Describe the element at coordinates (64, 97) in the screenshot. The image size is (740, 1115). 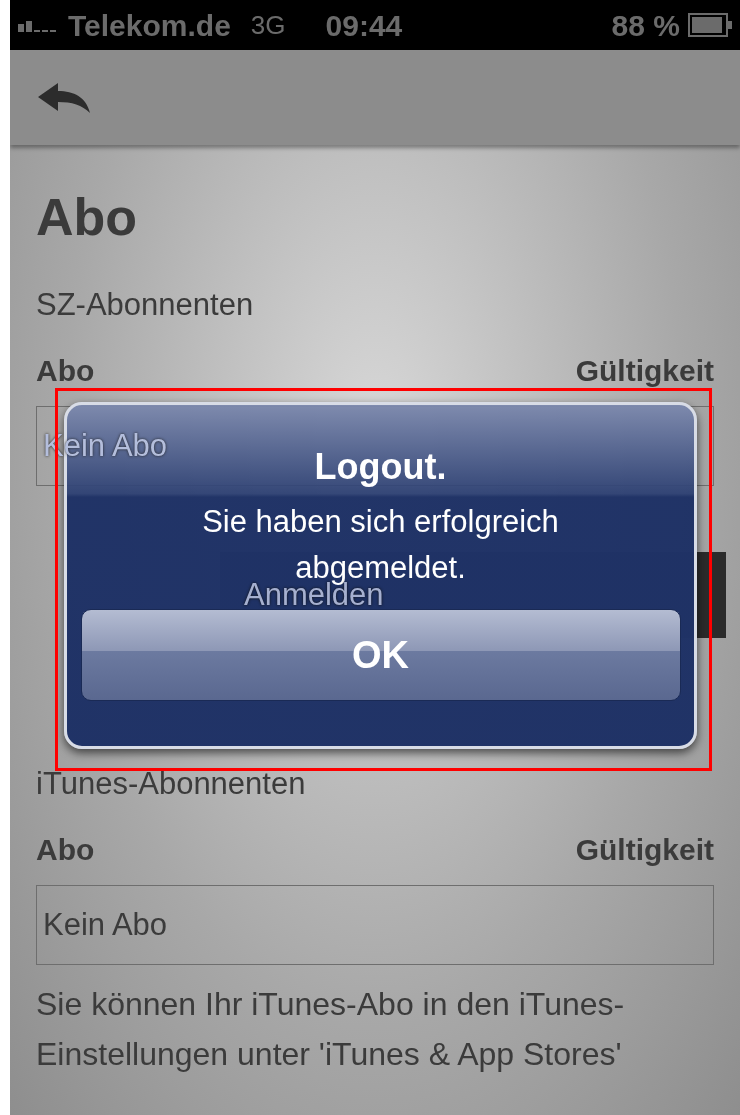
I see `back-arrow-icon` at that location.